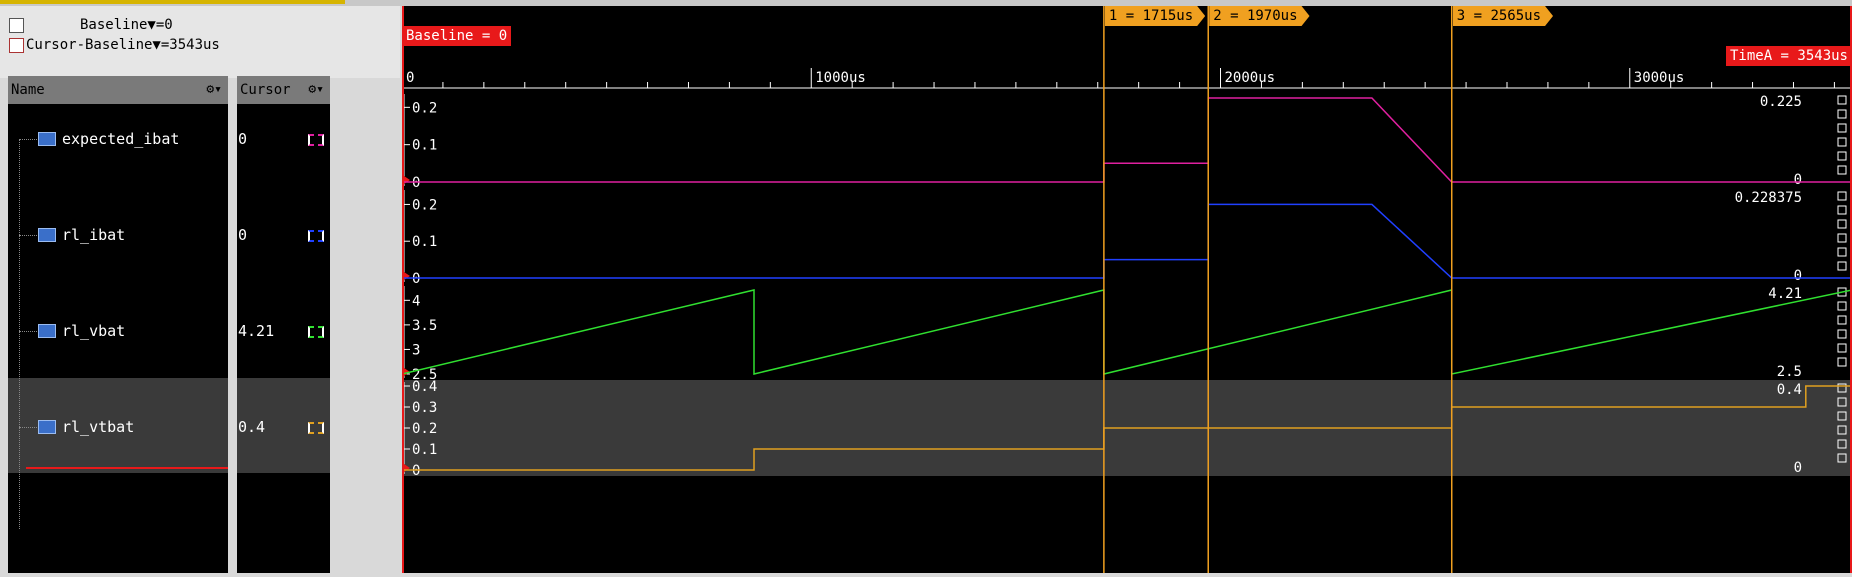  I want to click on trace-expected-ibat, so click(1127, 140).